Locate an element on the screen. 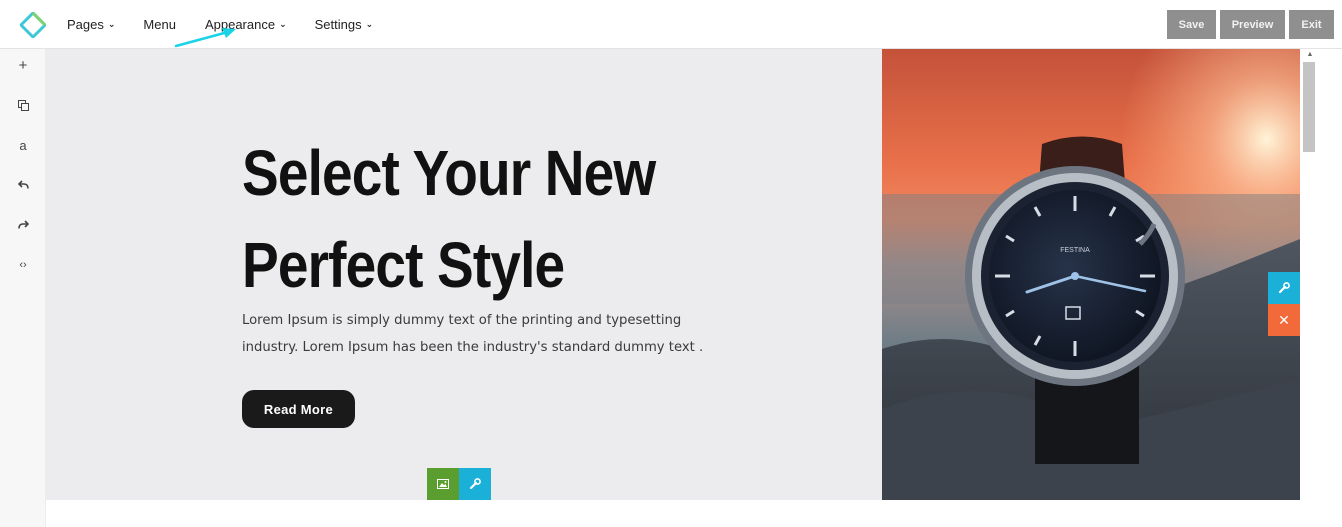 This screenshot has width=1342, height=527. plus-icon: + is located at coordinates (23, 65).